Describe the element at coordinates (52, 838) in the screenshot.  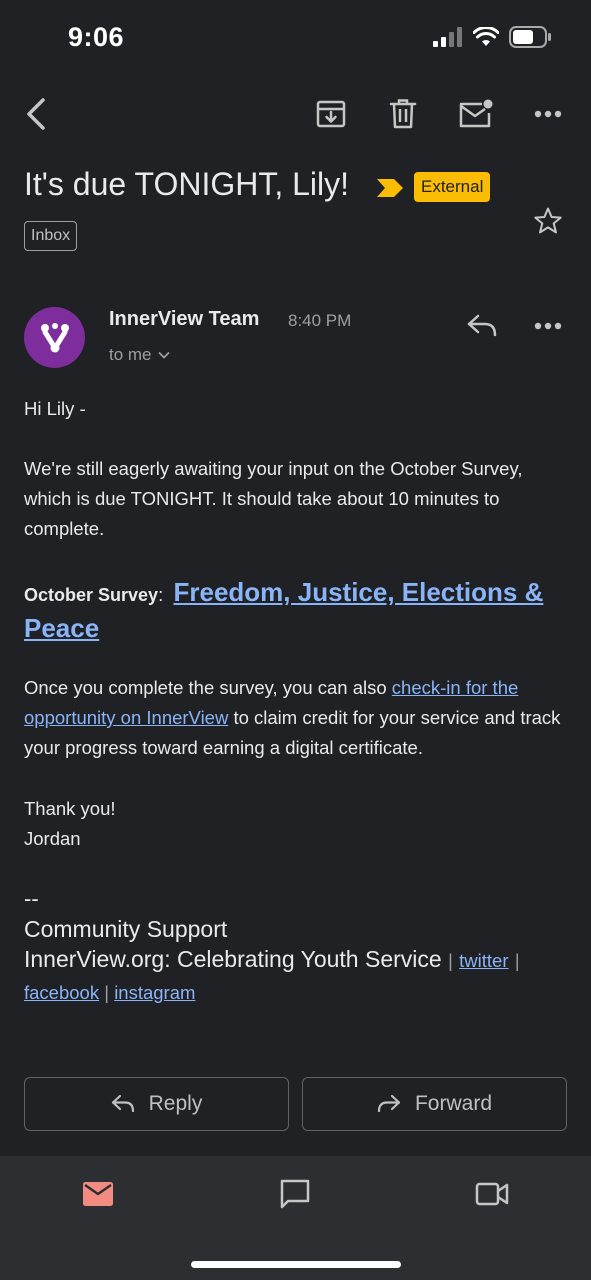
I see `signer-name: Jordan` at that location.